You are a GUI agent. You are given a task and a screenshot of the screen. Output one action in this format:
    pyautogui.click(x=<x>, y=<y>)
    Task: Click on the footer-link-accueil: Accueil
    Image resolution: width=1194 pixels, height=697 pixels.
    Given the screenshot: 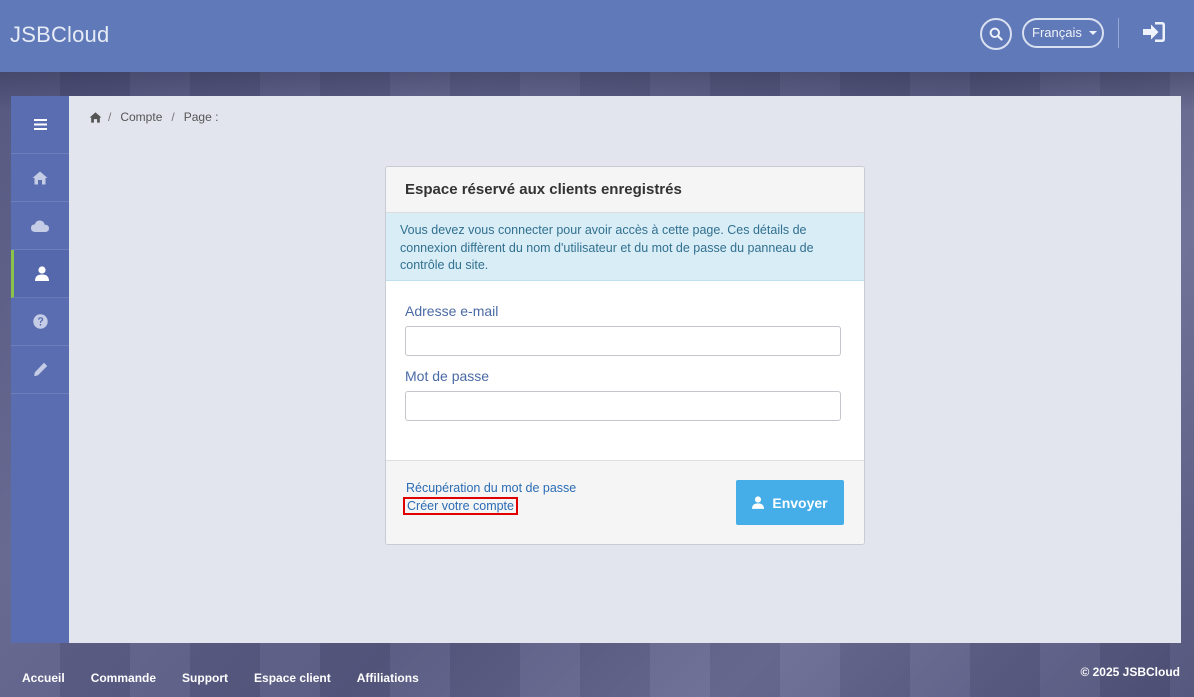 What is the action you would take?
    pyautogui.click(x=43, y=678)
    